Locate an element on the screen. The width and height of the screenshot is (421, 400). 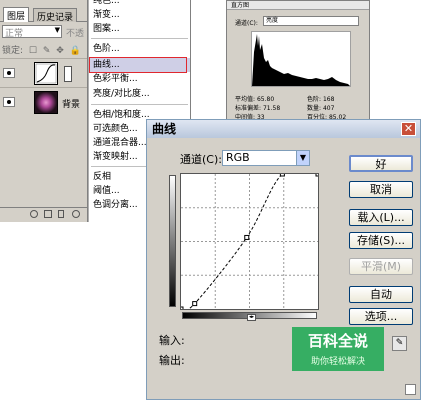
channel-value: RGB is located at coordinates (238, 157).